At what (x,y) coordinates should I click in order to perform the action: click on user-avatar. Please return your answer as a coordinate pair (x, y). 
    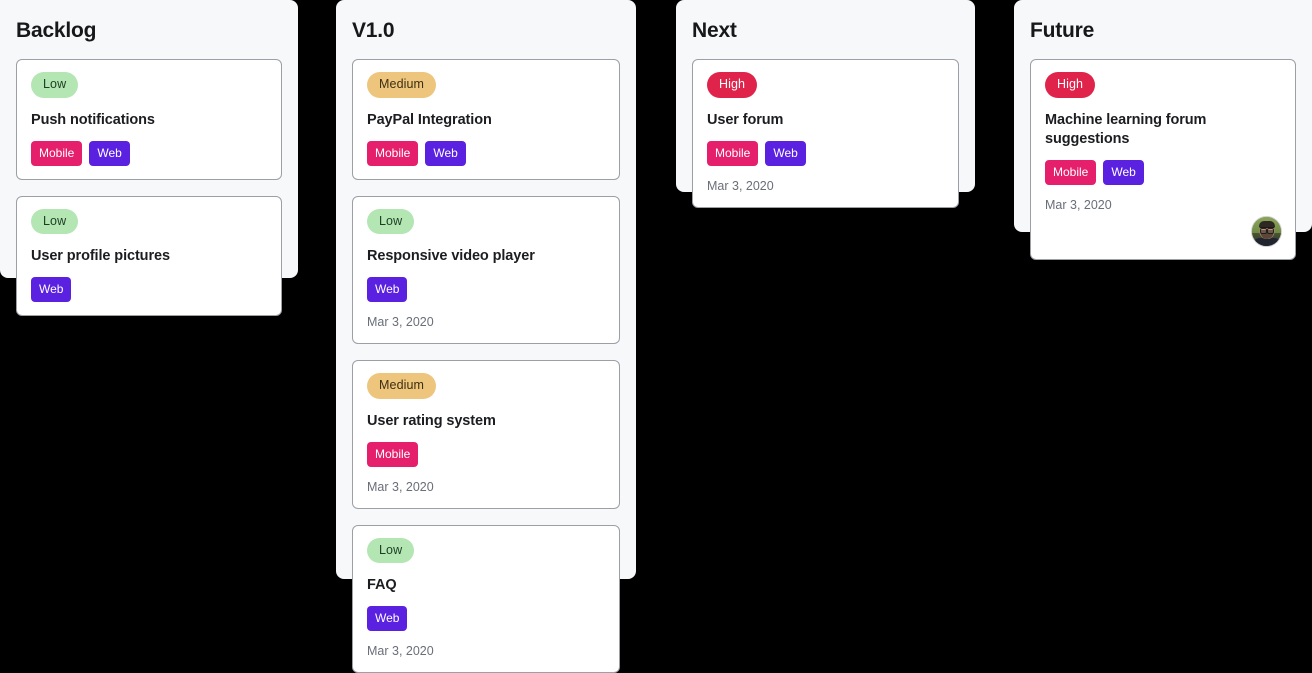
    Looking at the image, I should click on (1266, 231).